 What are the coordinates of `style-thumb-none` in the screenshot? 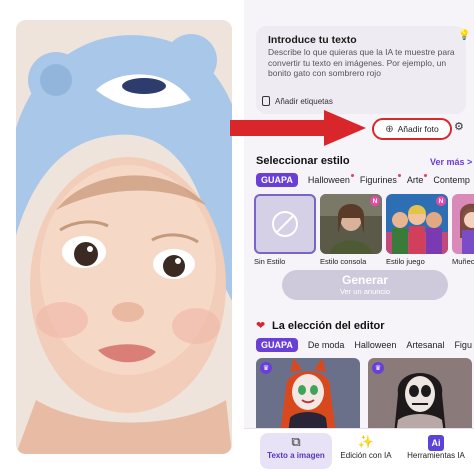 It's located at (285, 224).